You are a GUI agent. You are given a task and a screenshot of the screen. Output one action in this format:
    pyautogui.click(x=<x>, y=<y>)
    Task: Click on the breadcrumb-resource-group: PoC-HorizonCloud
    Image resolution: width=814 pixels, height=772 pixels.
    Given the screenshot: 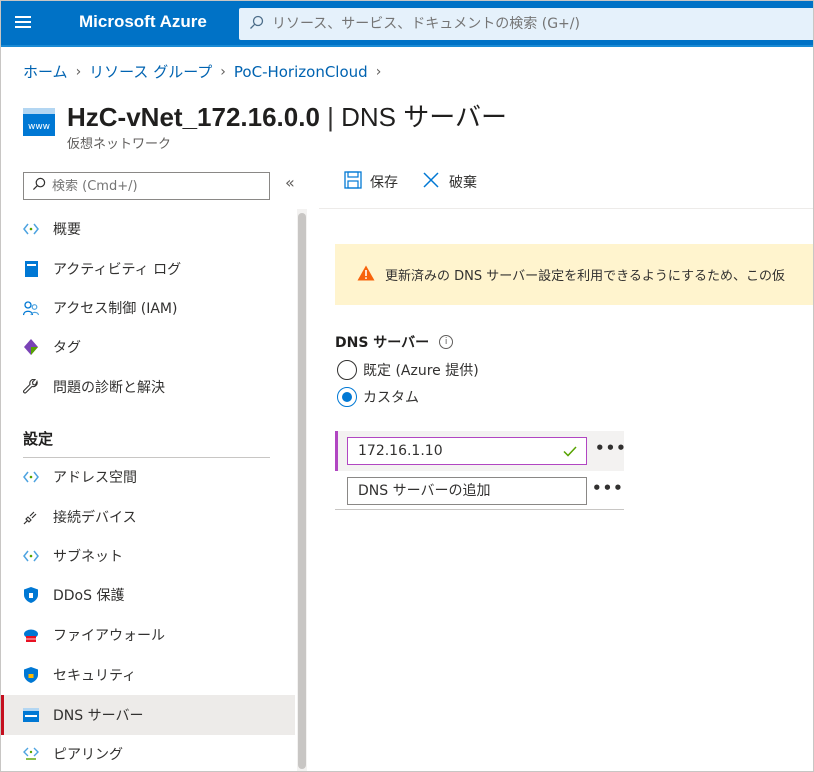 What is the action you would take?
    pyautogui.click(x=301, y=72)
    